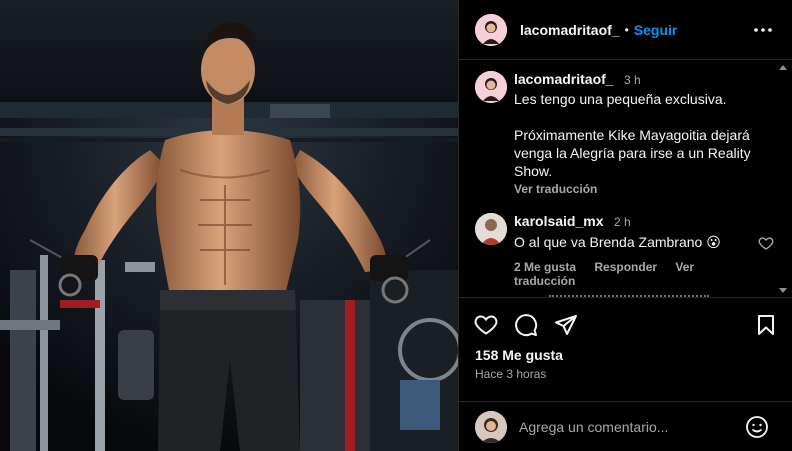  What do you see at coordinates (570, 30) in the screenshot?
I see `author-username: lacomadritaof_` at bounding box center [570, 30].